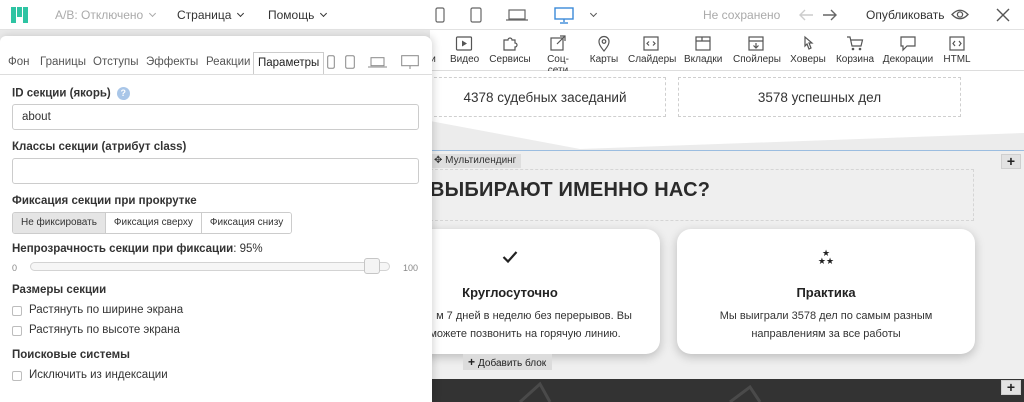  I want to click on widget-decorations: Декорации, so click(908, 50).